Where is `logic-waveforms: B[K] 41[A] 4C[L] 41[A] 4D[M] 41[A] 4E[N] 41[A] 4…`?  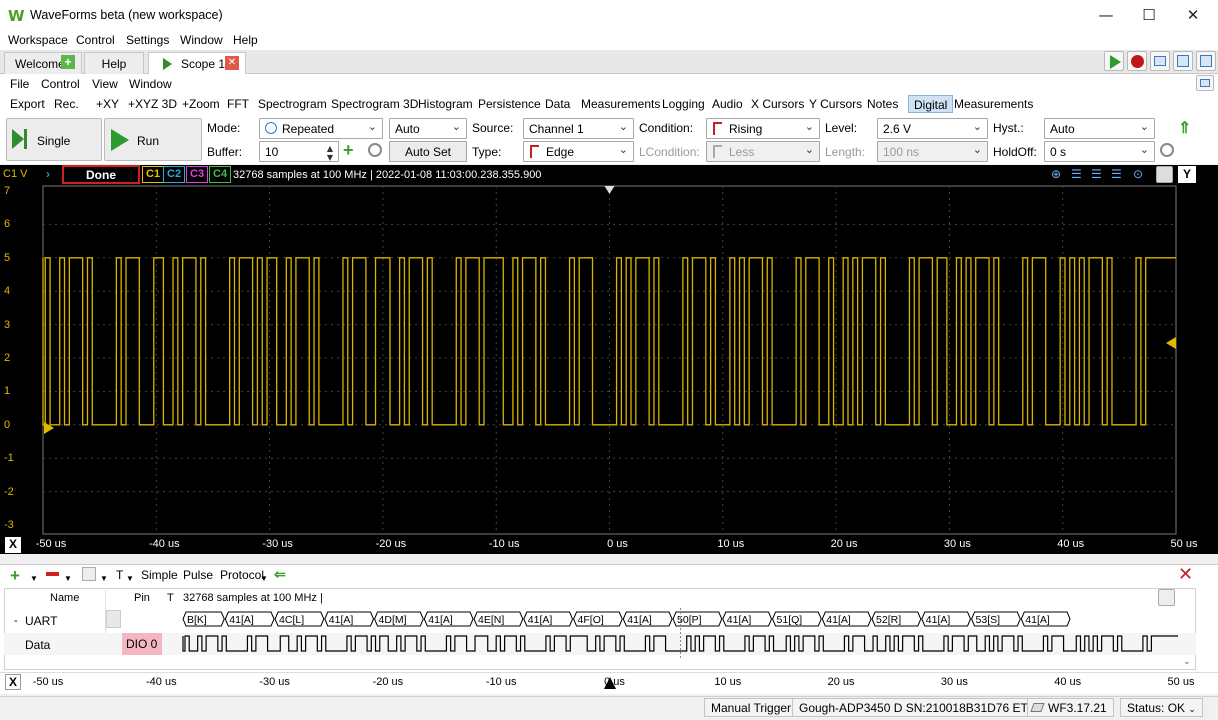 logic-waveforms: B[K] 41[A] 4C[L] 41[A] 4D[M] 41[A] 4E[N] 41[A] 4… is located at coordinates (609, 633).